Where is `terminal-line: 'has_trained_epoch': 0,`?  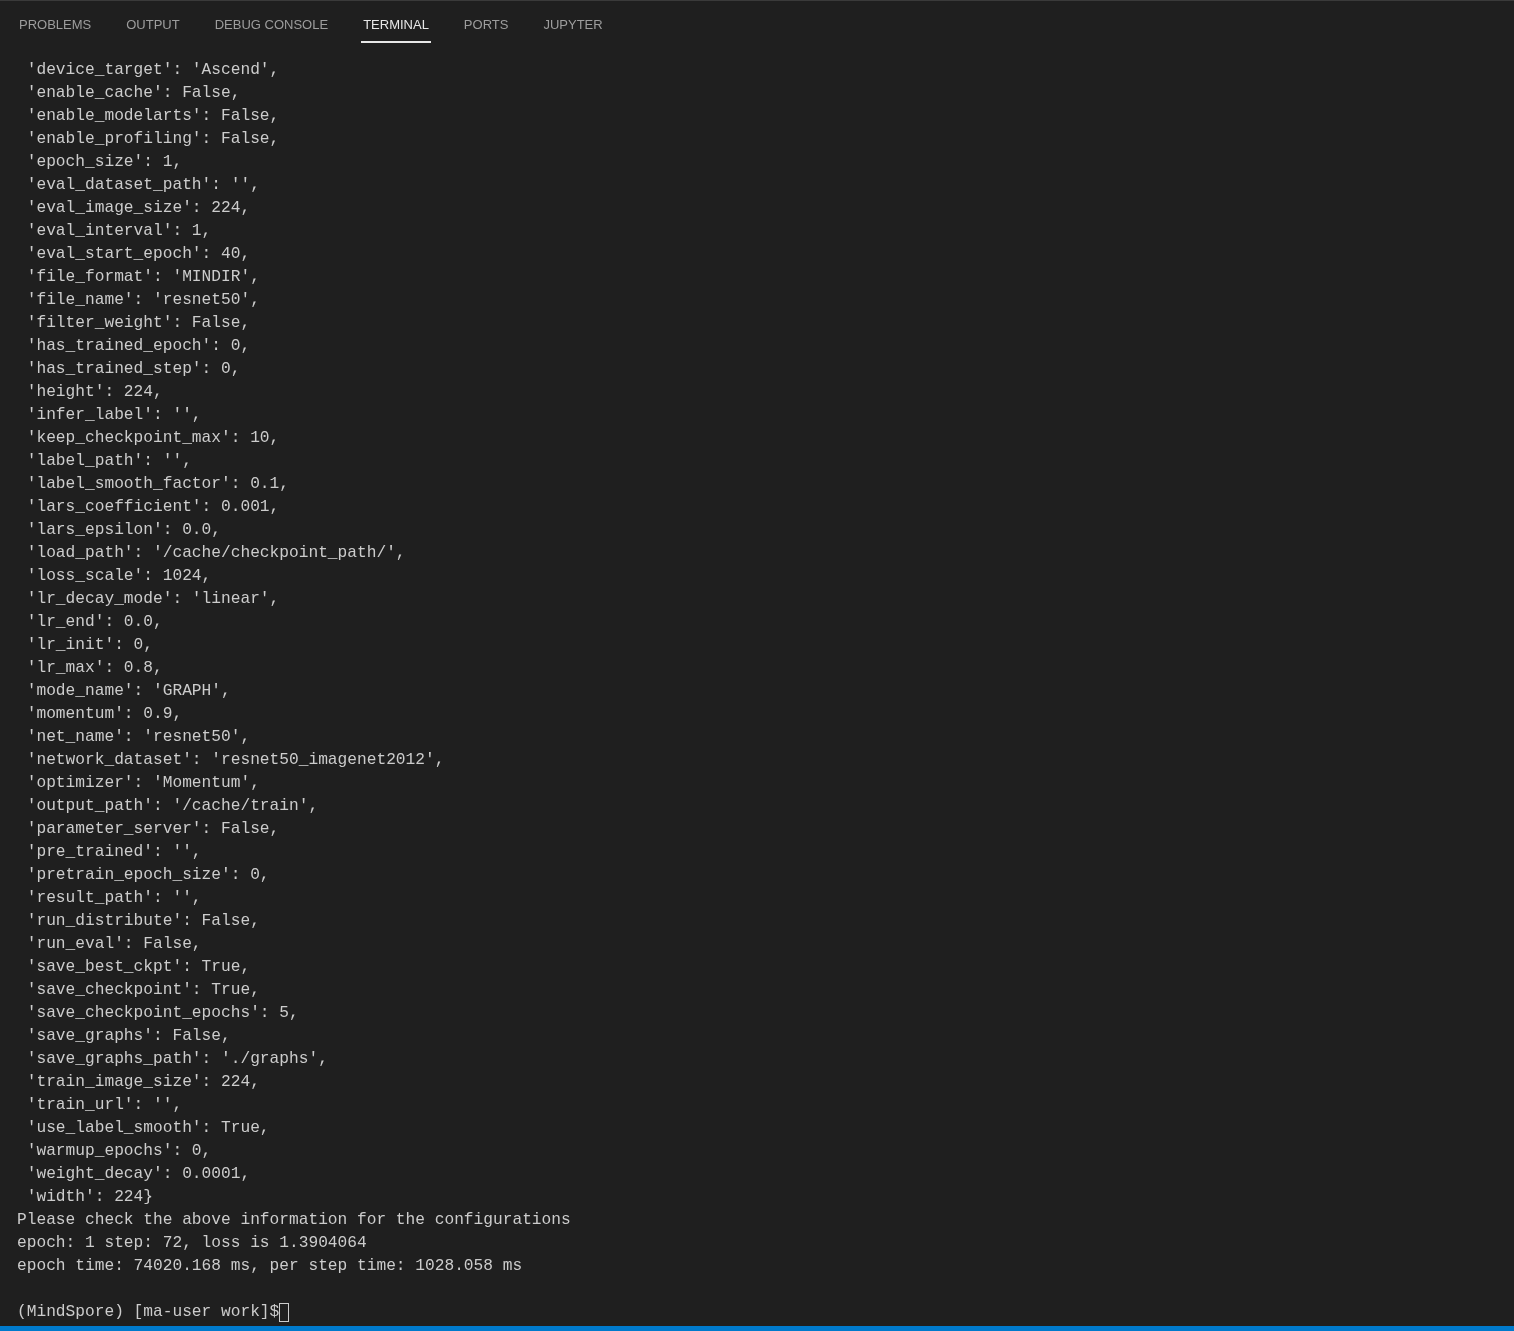 terminal-line: 'has_trained_epoch': 0, is located at coordinates (138, 346).